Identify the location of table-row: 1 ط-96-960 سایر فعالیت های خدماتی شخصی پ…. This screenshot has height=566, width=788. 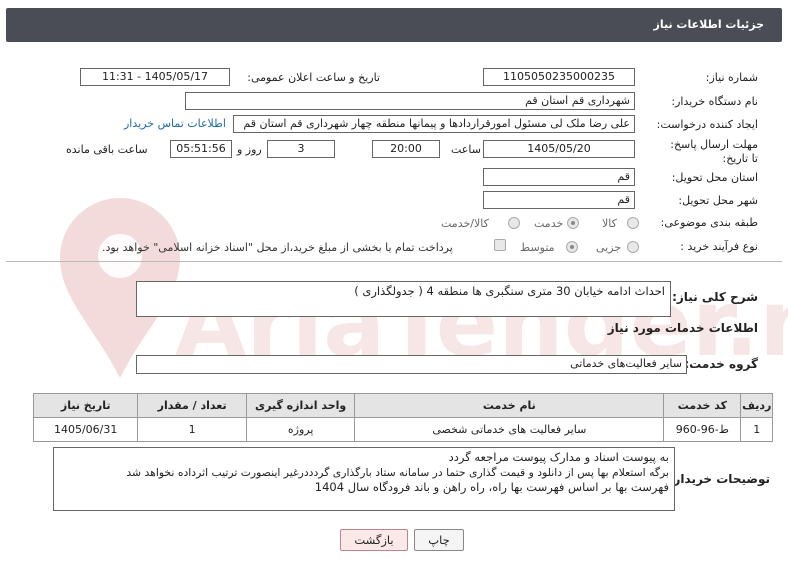
(402, 429).